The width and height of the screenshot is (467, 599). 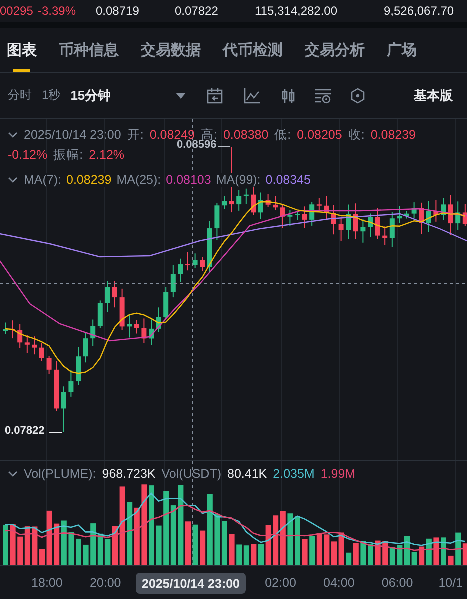 I want to click on tab: 图表, so click(x=27, y=50).